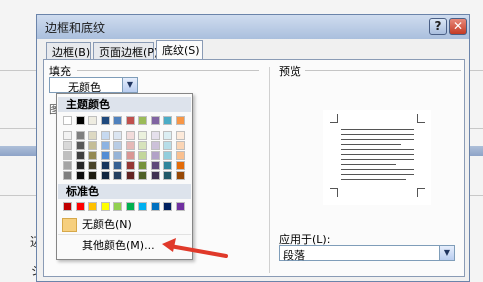 This screenshot has height=282, width=483. Describe the element at coordinates (195, 248) in the screenshot. I see `annotation-arrow-icon` at that location.